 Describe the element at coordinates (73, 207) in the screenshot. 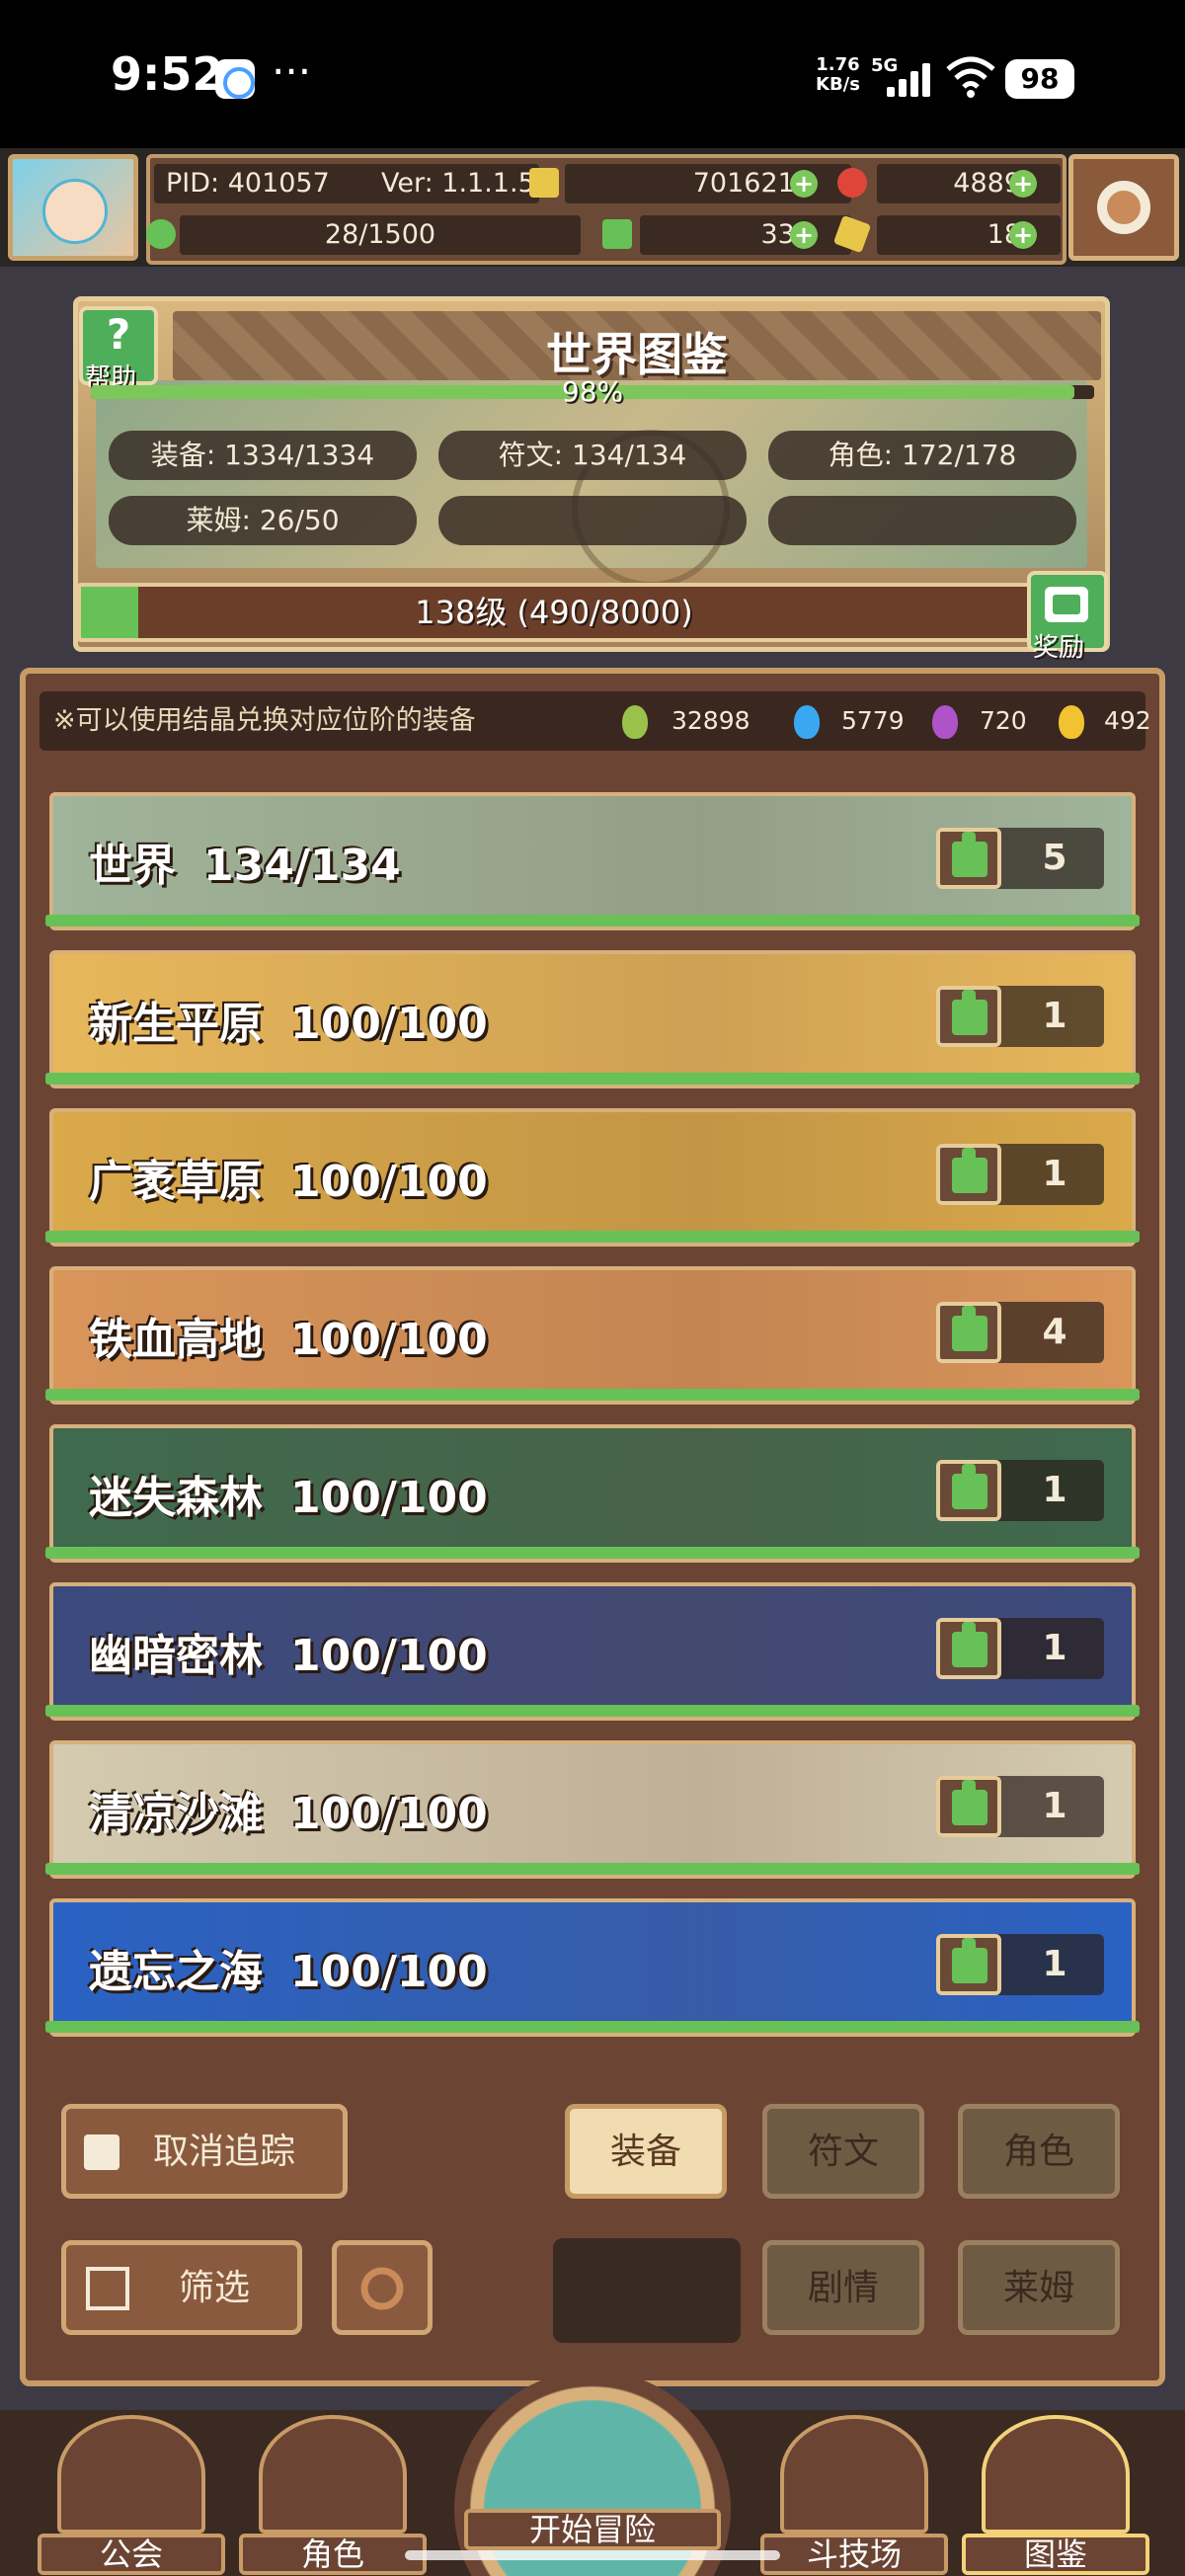

I see `player-avatar` at that location.